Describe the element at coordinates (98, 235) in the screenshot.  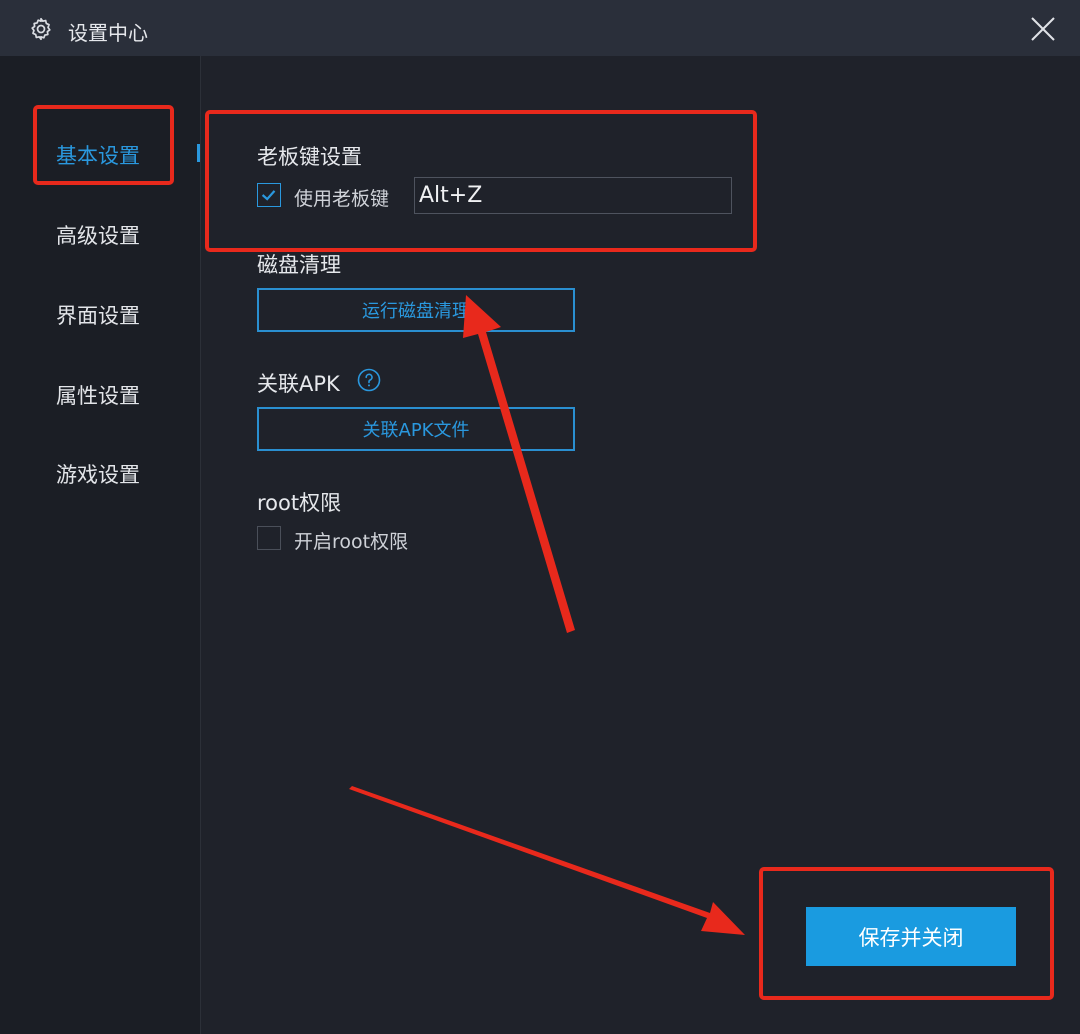
I see `sidebar-item-advanced: 高级设置` at that location.